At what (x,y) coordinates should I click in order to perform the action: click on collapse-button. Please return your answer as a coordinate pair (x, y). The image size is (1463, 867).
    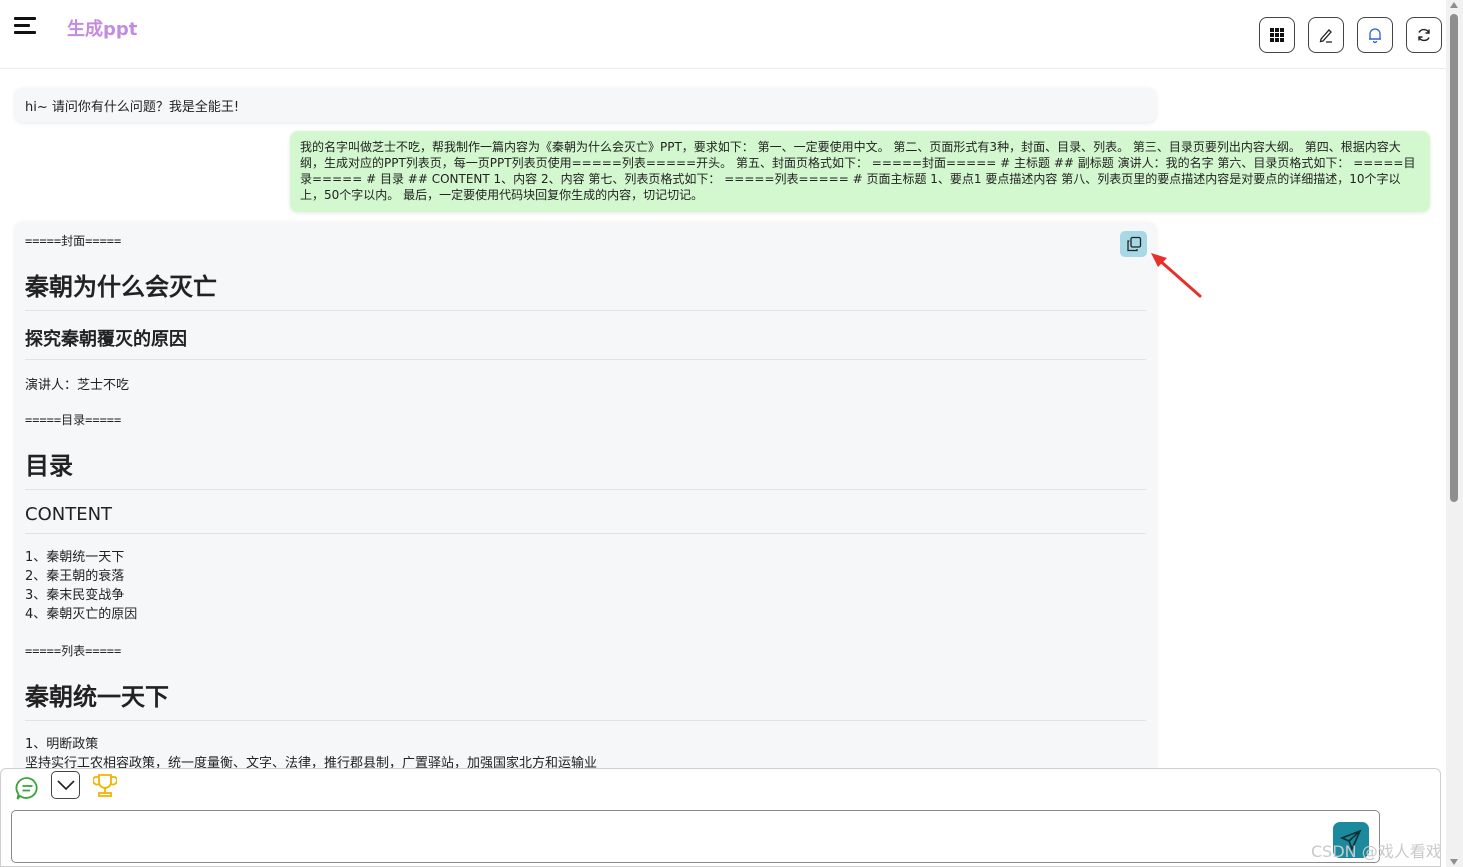
    Looking at the image, I should click on (65, 785).